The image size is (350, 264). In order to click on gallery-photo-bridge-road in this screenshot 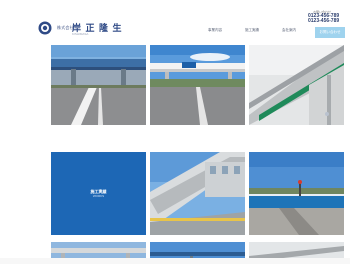, I will do `click(98, 85)`.